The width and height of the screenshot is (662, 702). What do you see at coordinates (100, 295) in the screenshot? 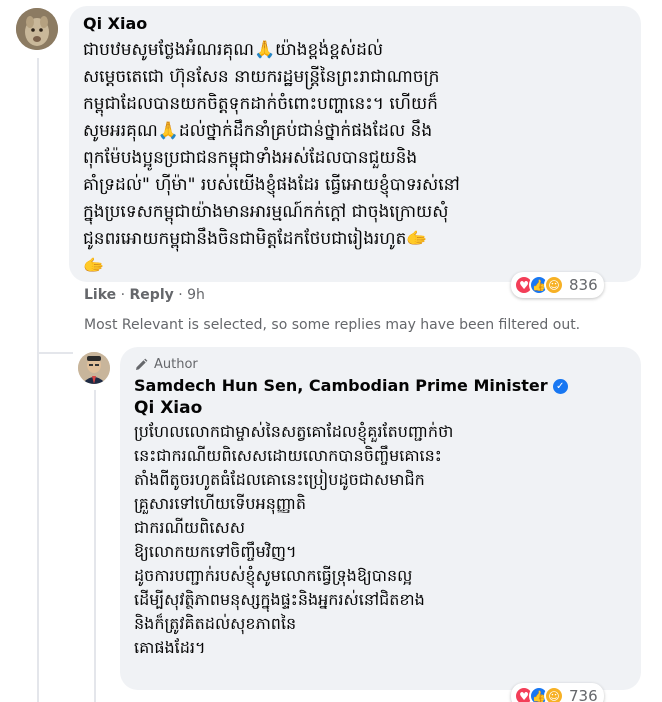
I see `like-action: Like` at bounding box center [100, 295].